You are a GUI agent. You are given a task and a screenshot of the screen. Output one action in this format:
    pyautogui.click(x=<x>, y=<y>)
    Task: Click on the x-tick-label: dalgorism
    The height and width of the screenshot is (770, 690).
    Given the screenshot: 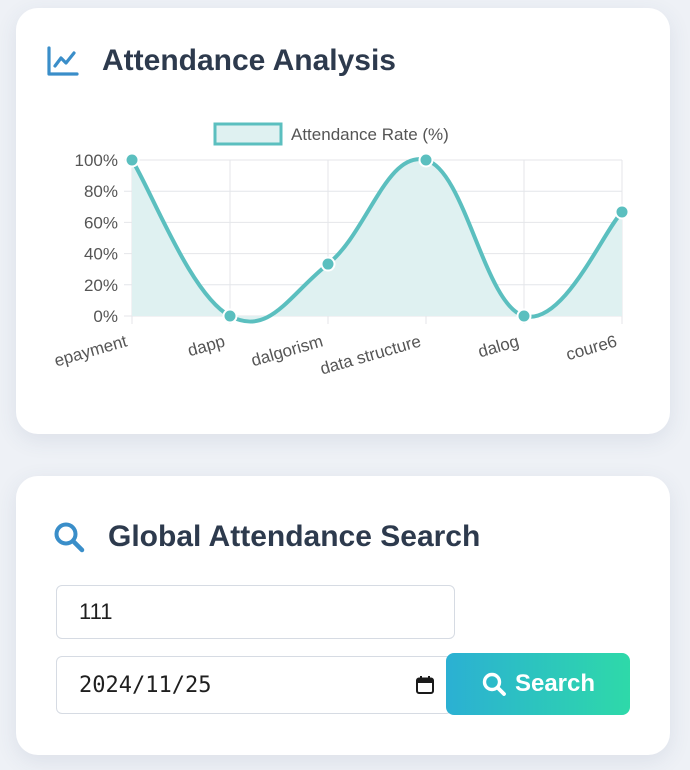 What is the action you would take?
    pyautogui.click(x=287, y=351)
    